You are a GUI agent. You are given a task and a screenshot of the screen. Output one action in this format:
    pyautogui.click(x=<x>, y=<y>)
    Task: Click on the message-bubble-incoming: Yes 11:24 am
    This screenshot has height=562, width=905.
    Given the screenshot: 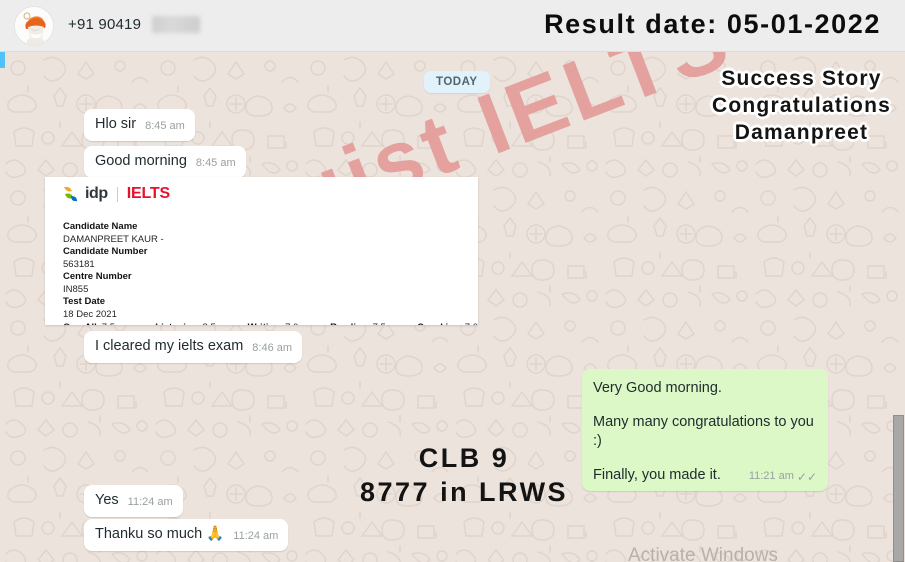 What is the action you would take?
    pyautogui.click(x=133, y=501)
    